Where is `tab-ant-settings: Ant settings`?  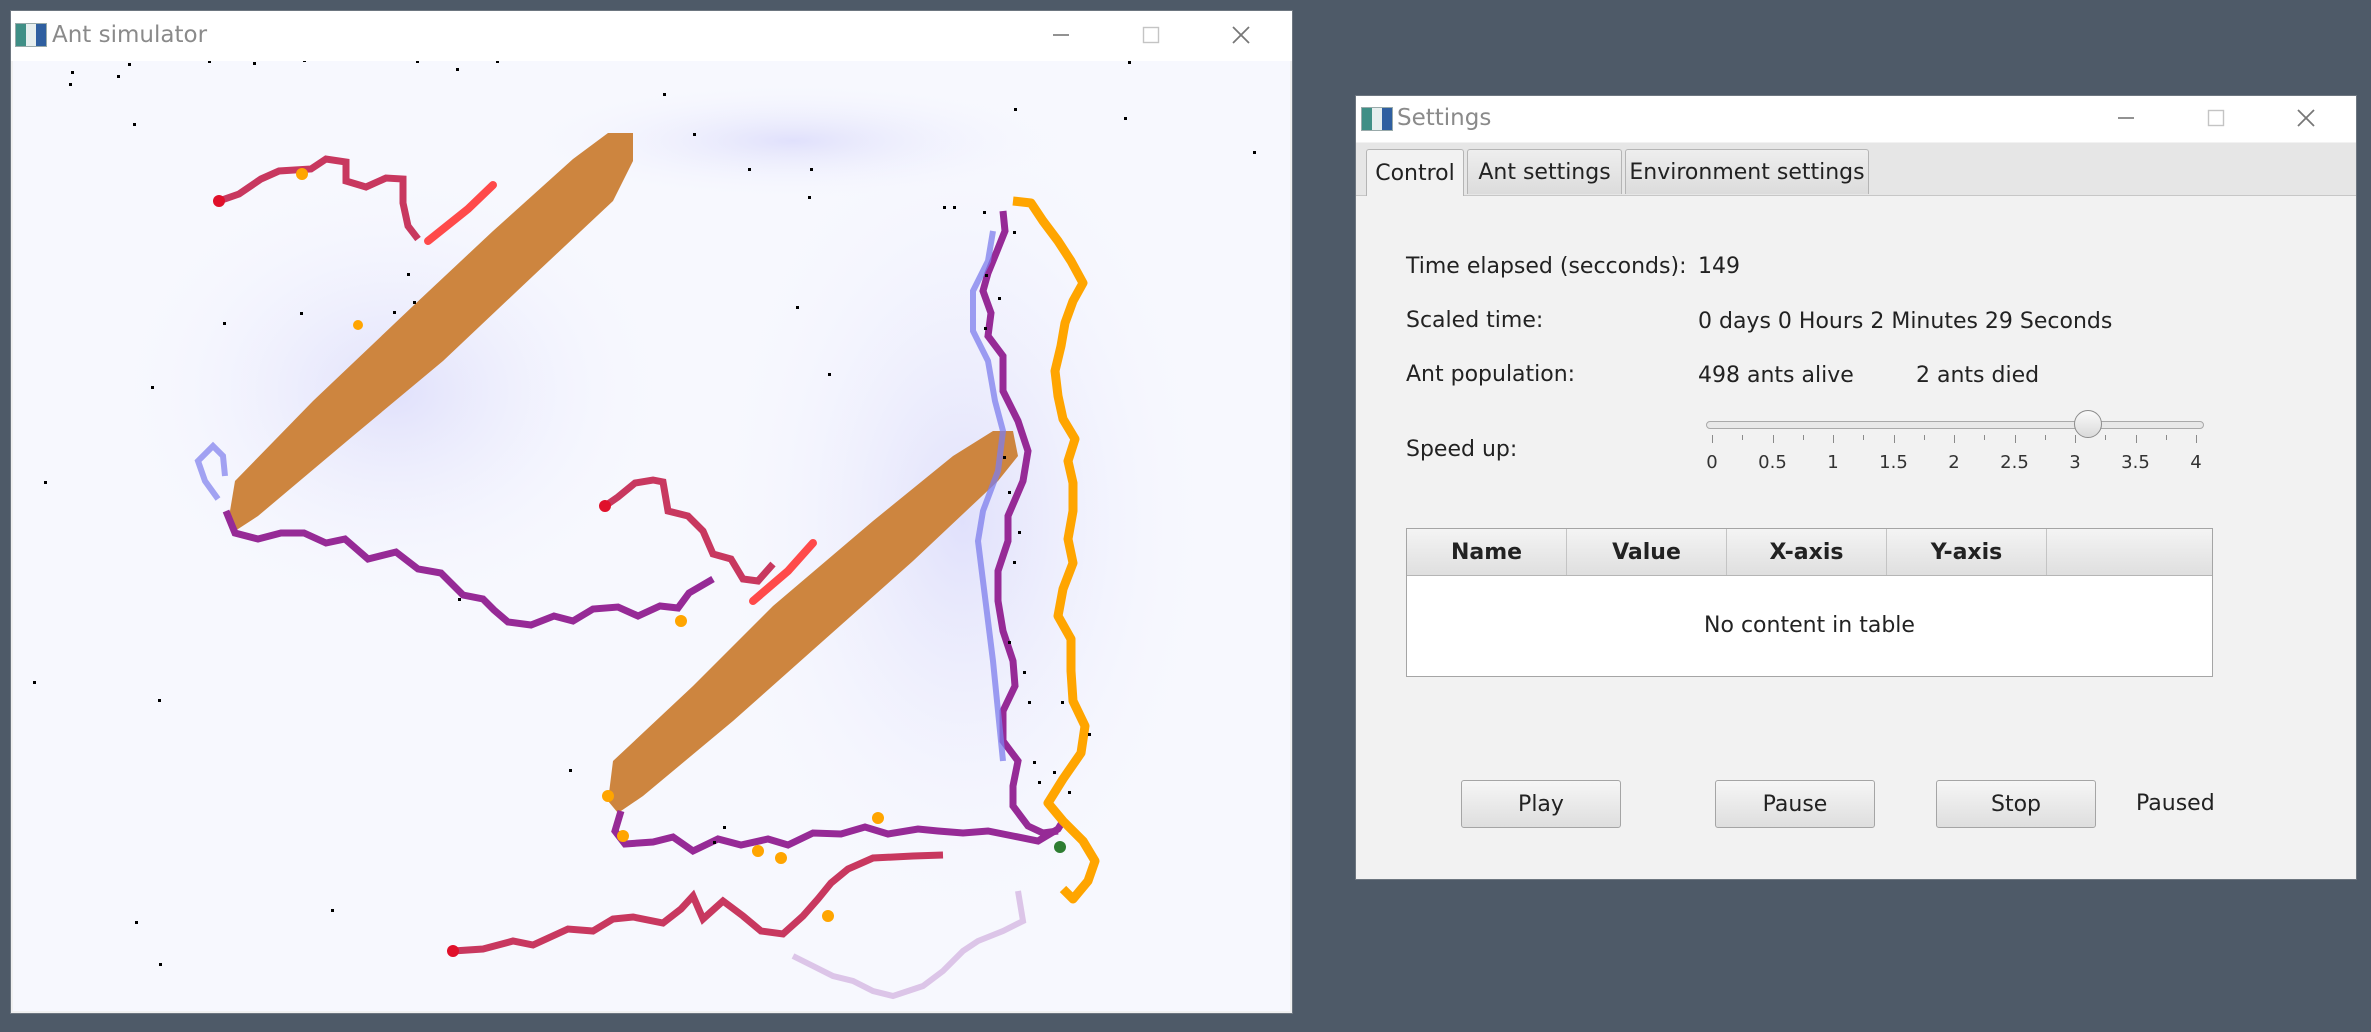 tab-ant-settings: Ant settings is located at coordinates (1544, 171).